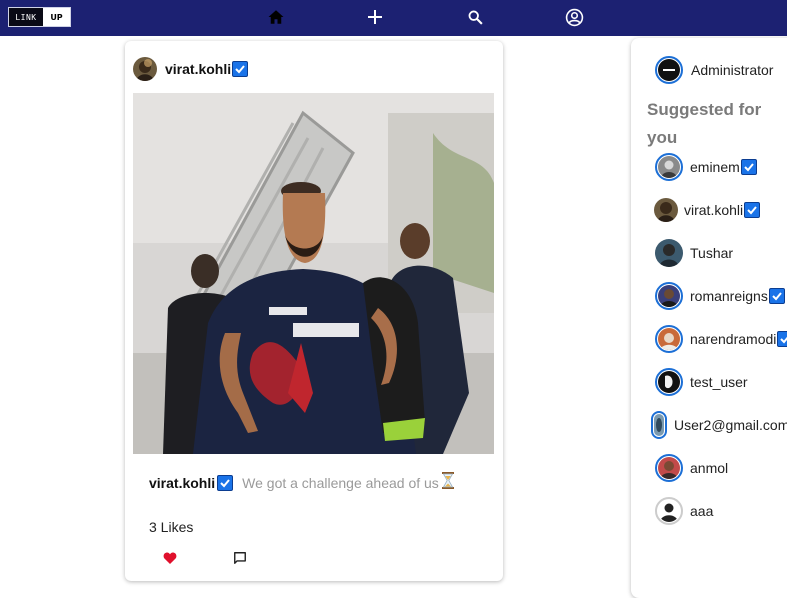 The image size is (787, 598). What do you see at coordinates (182, 483) in the screenshot?
I see `caption-username: virat.kohli` at bounding box center [182, 483].